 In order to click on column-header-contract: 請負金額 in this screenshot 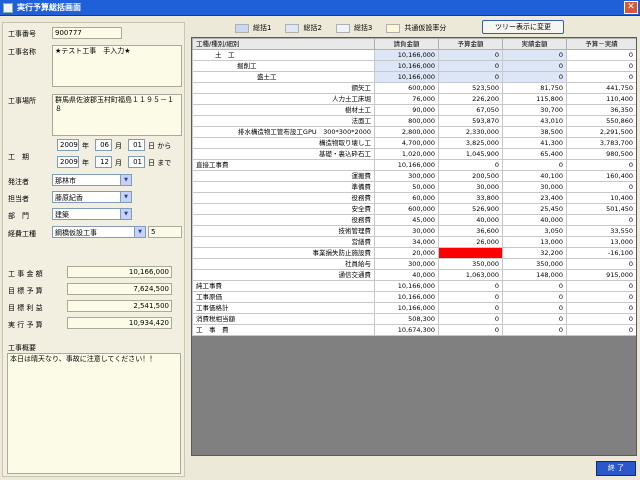, I will do `click(406, 44)`.